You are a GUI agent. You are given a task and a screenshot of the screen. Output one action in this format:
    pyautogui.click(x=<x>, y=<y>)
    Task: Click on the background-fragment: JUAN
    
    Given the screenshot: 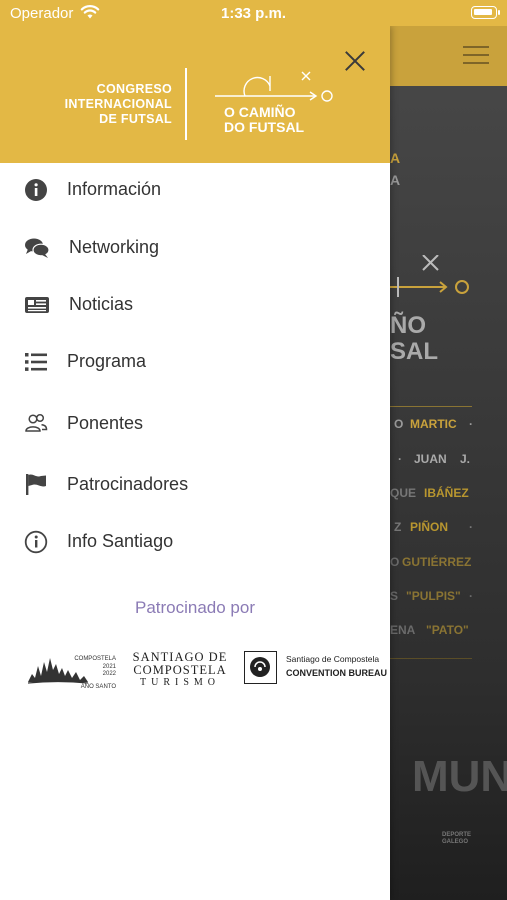 What is the action you would take?
    pyautogui.click(x=430, y=459)
    